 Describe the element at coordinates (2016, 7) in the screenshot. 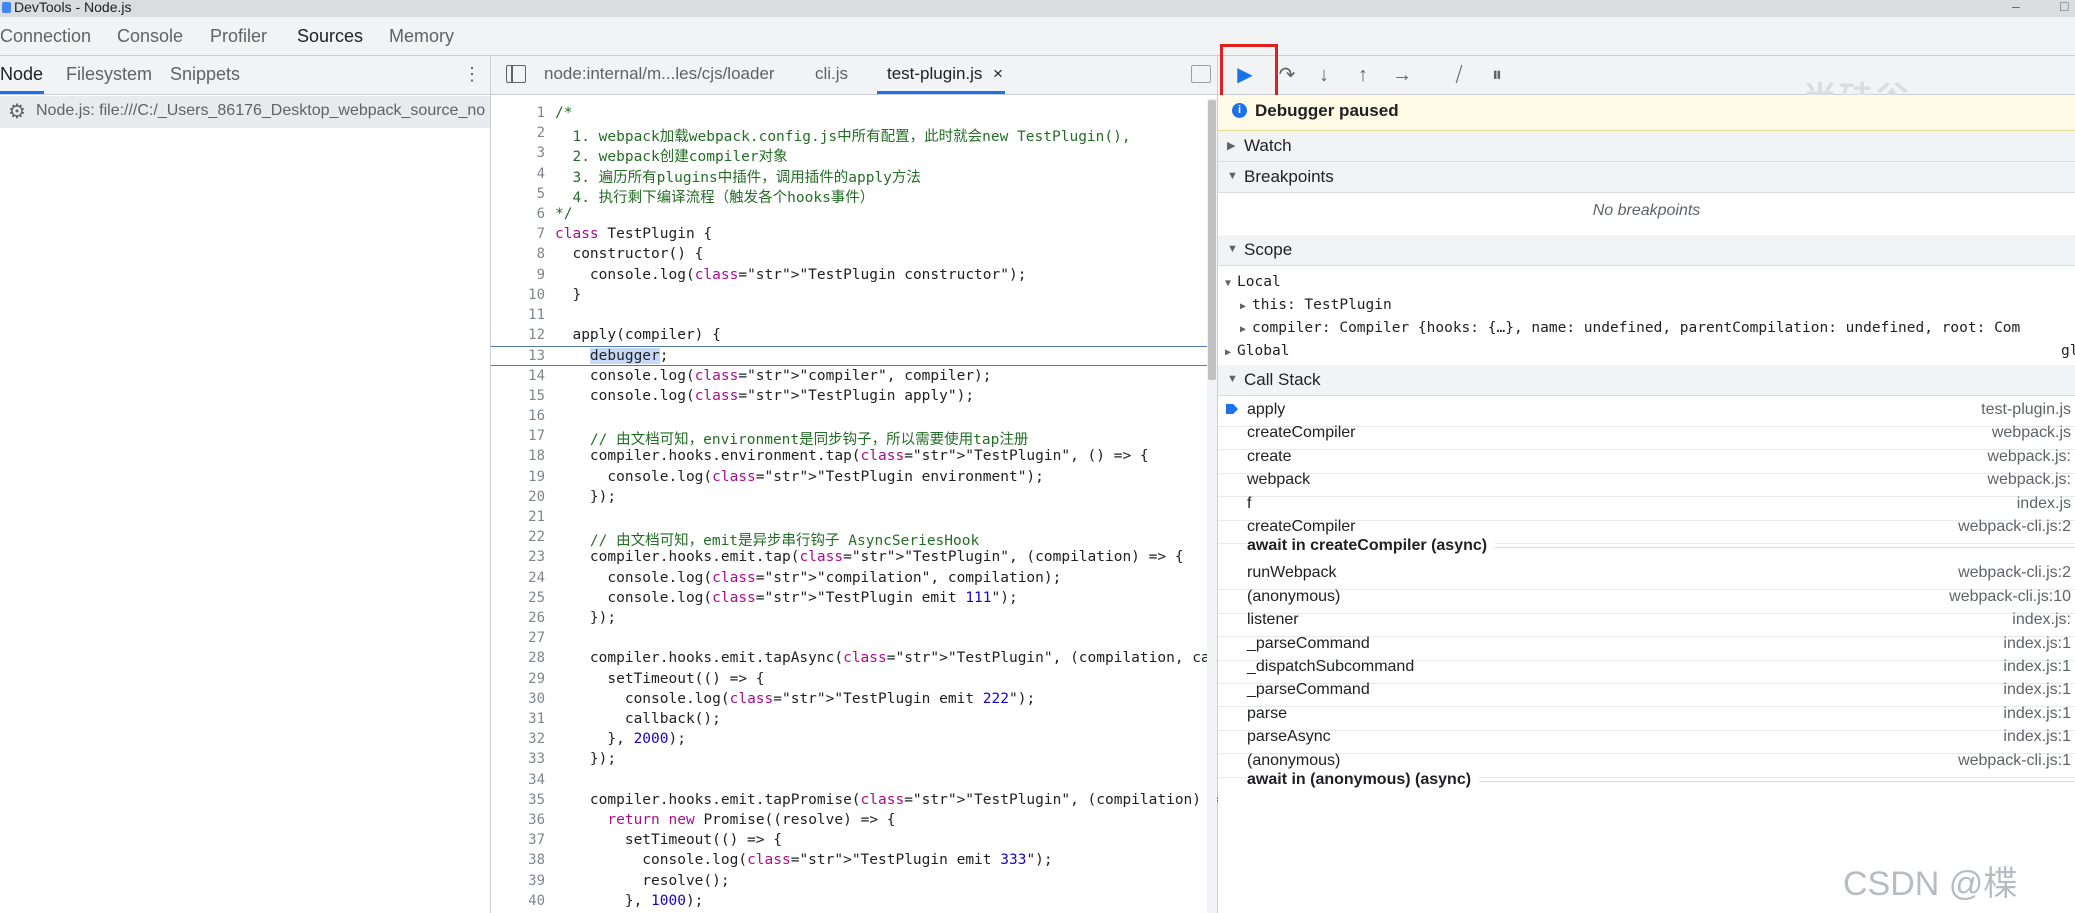

I see `minimize-icon: –` at that location.